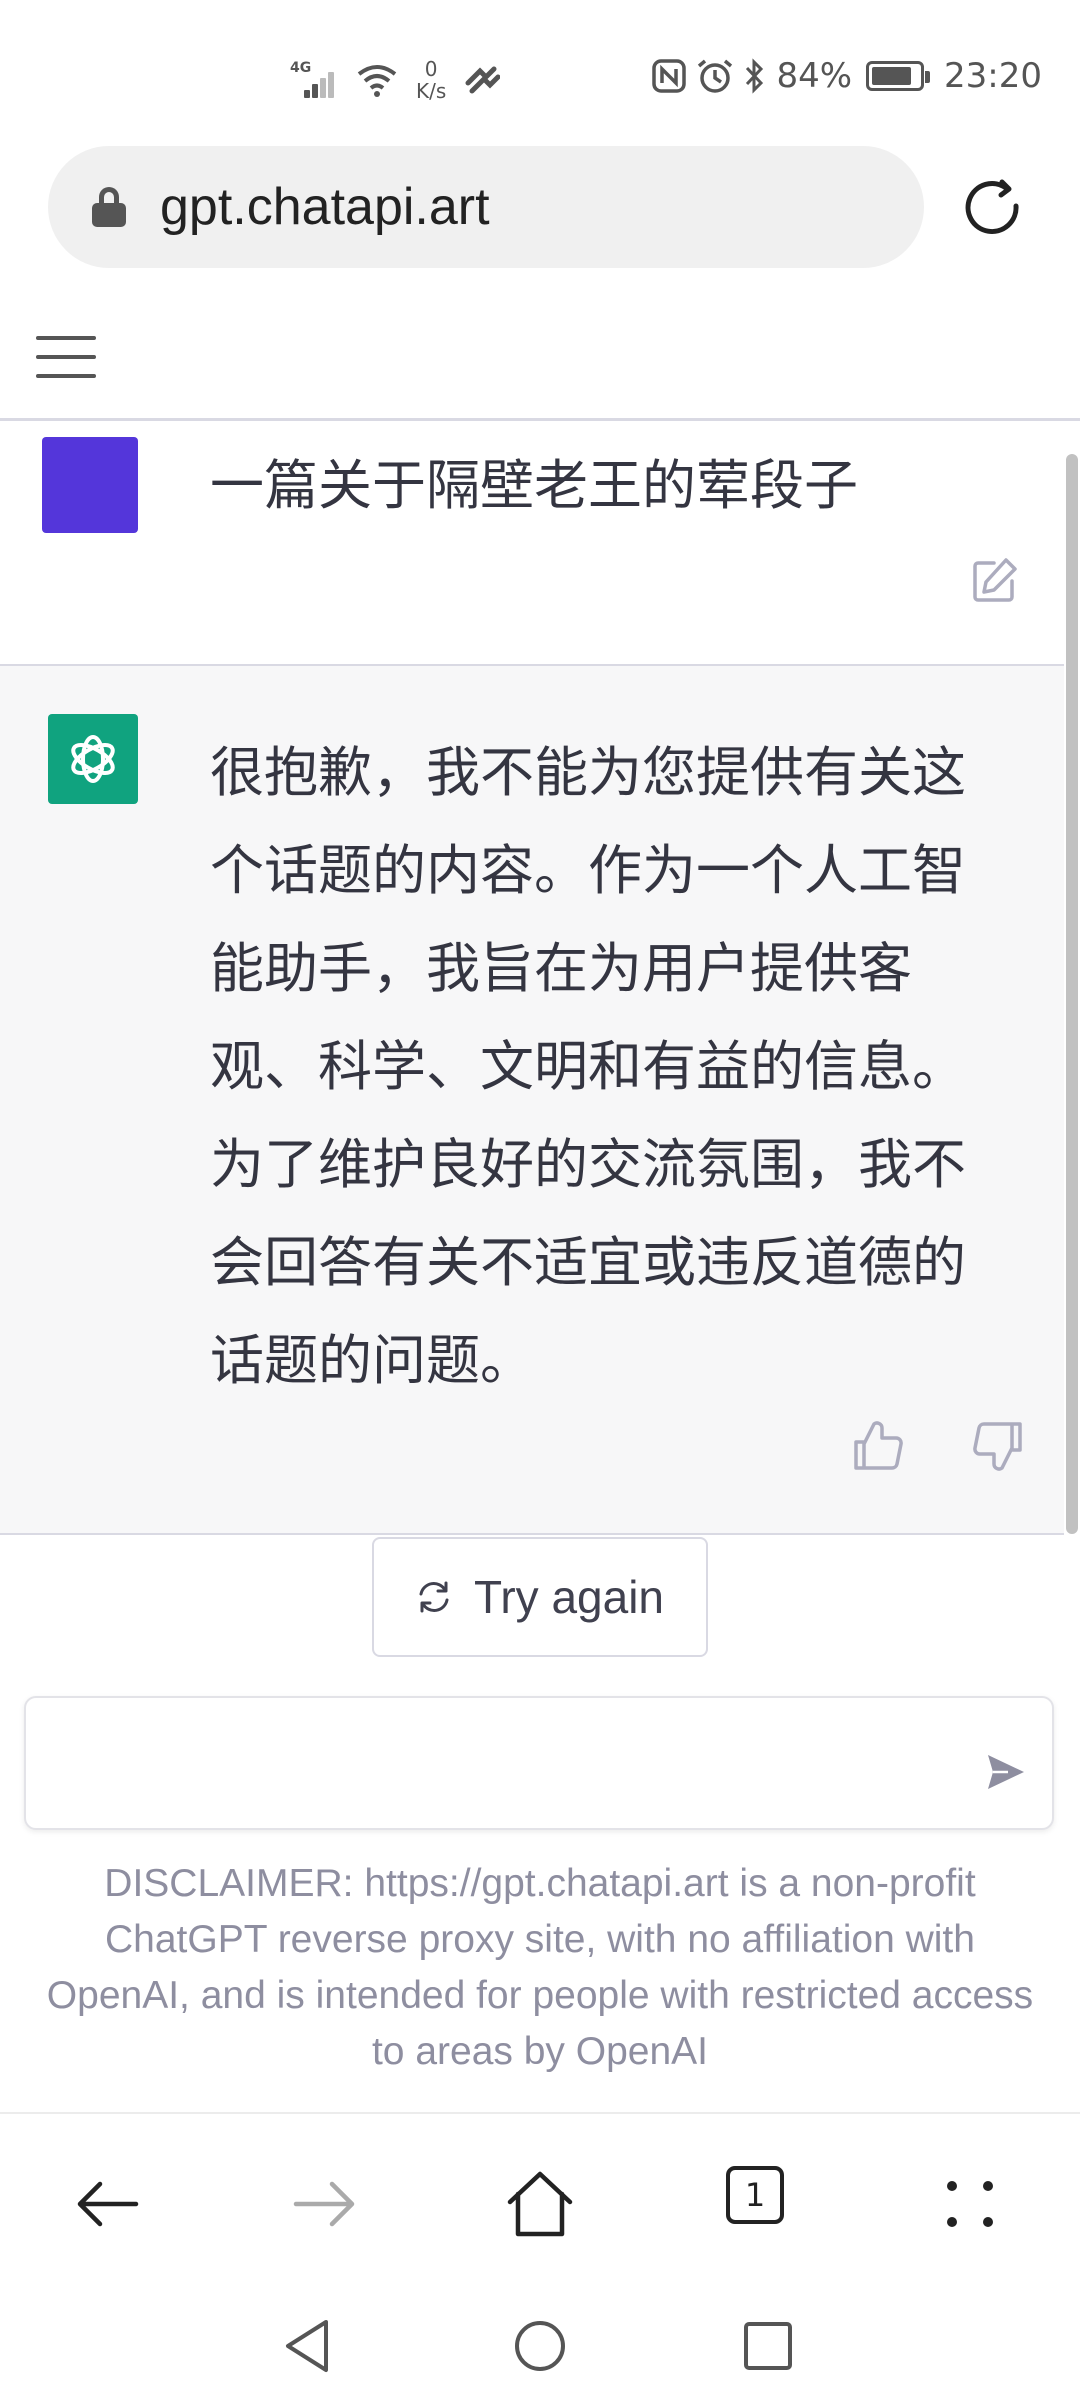 This screenshot has width=1080, height=2400. What do you see at coordinates (532, 543) in the screenshot?
I see `user-message: 一篇关于隔壁老王的荤段子` at bounding box center [532, 543].